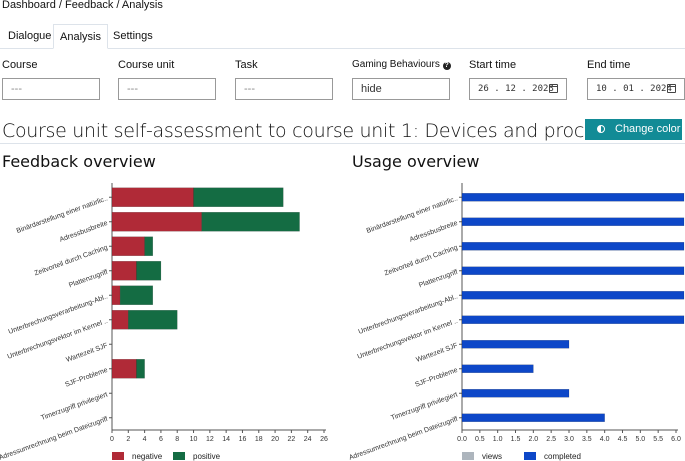  Describe the element at coordinates (308, 439) in the screenshot. I see `x-tick-label: 24` at that location.